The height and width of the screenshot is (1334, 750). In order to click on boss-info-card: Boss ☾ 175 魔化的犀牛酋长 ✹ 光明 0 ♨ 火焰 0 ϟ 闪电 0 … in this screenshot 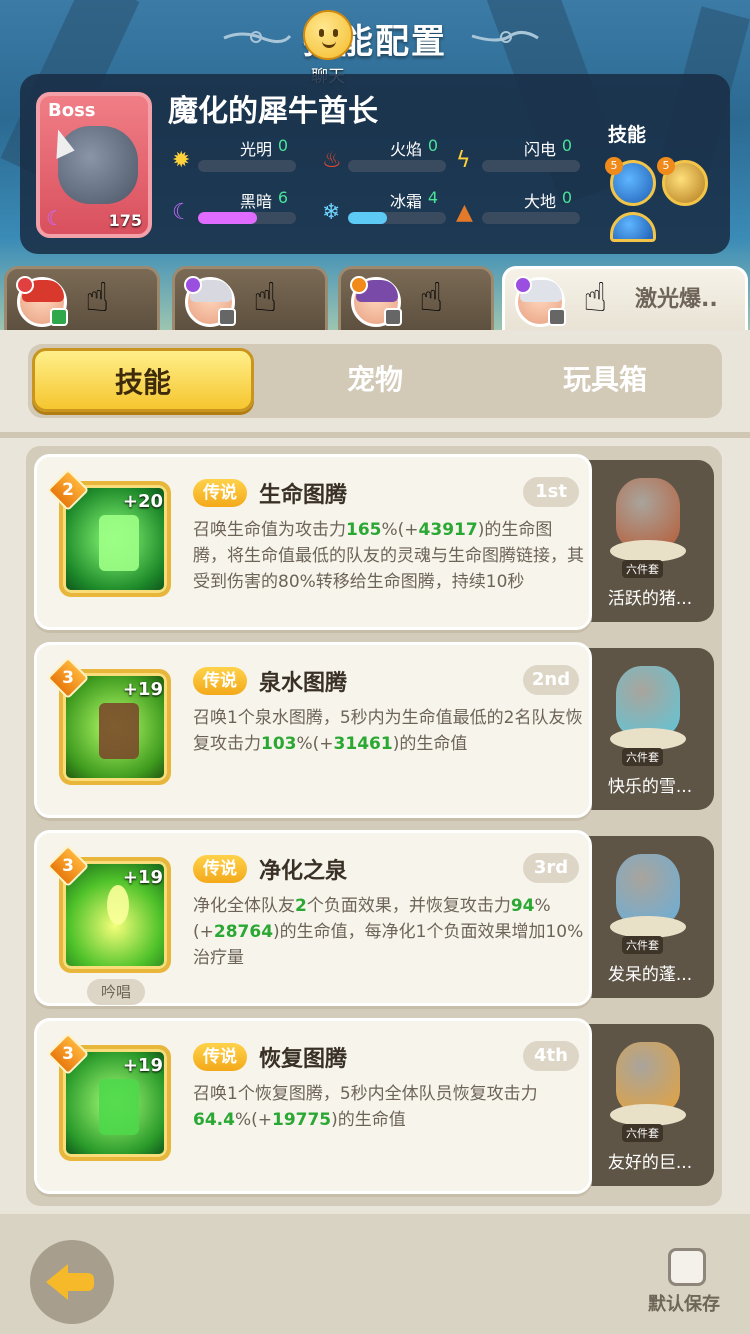, I will do `click(375, 164)`.